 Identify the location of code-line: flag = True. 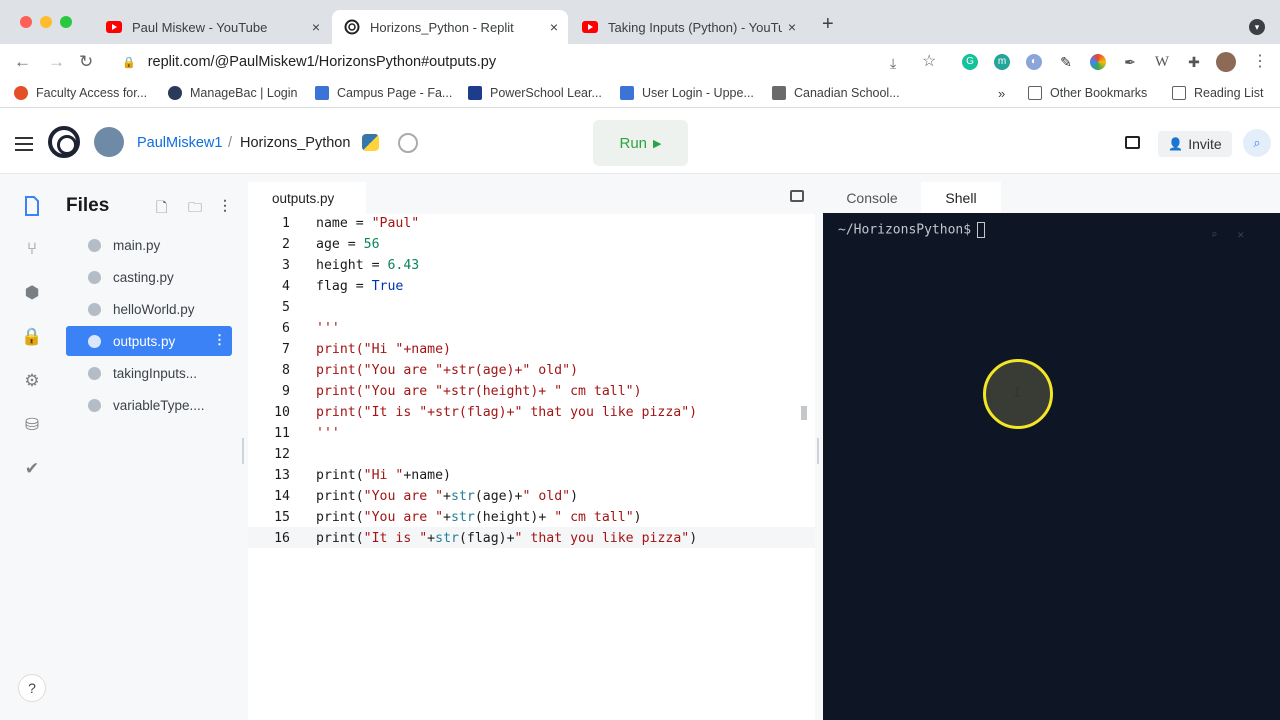
(359, 287).